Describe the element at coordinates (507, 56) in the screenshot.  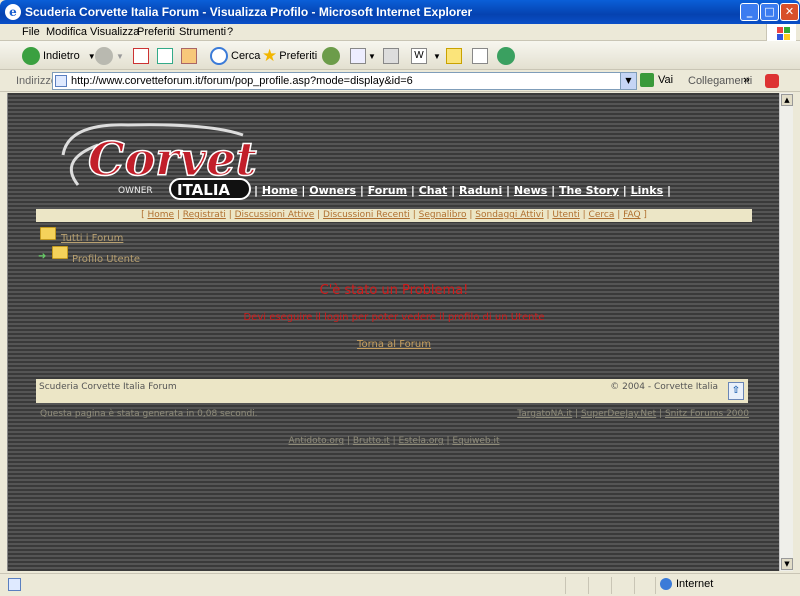
I see `messenger-button` at that location.